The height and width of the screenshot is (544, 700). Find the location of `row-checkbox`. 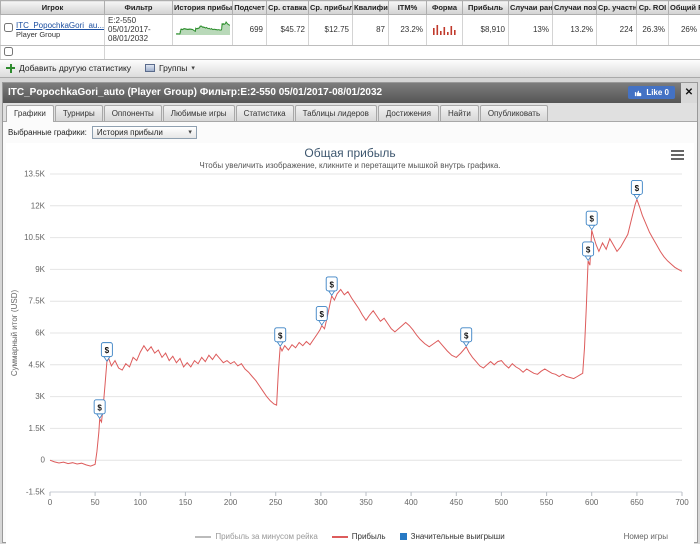

row-checkbox is located at coordinates (8, 27).